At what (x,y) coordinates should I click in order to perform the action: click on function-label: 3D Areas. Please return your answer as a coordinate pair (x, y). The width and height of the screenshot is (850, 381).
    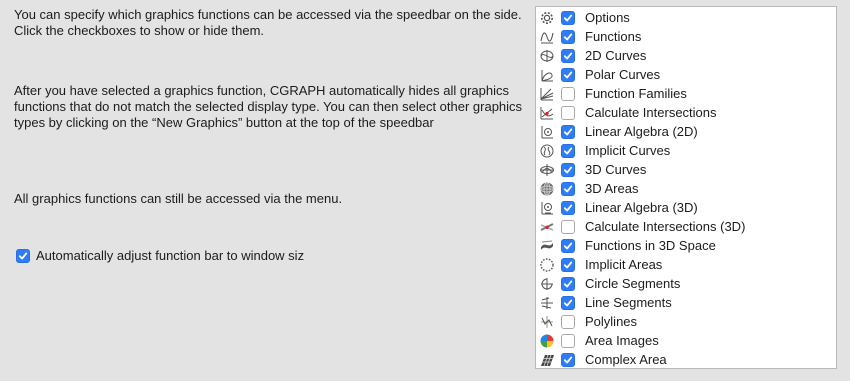
    Looking at the image, I should click on (612, 188).